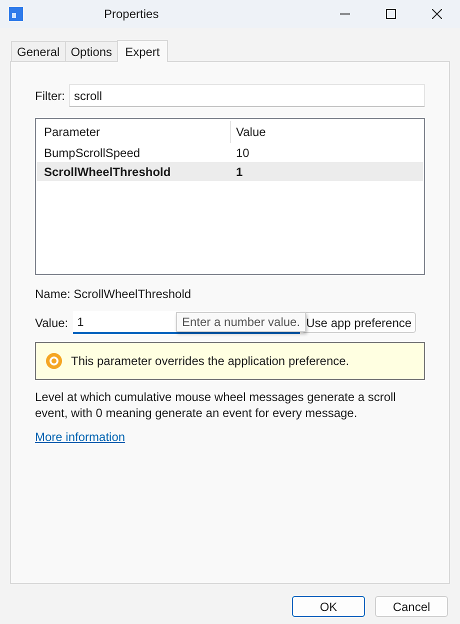  I want to click on tooltip: Enter a number value., so click(241, 322).